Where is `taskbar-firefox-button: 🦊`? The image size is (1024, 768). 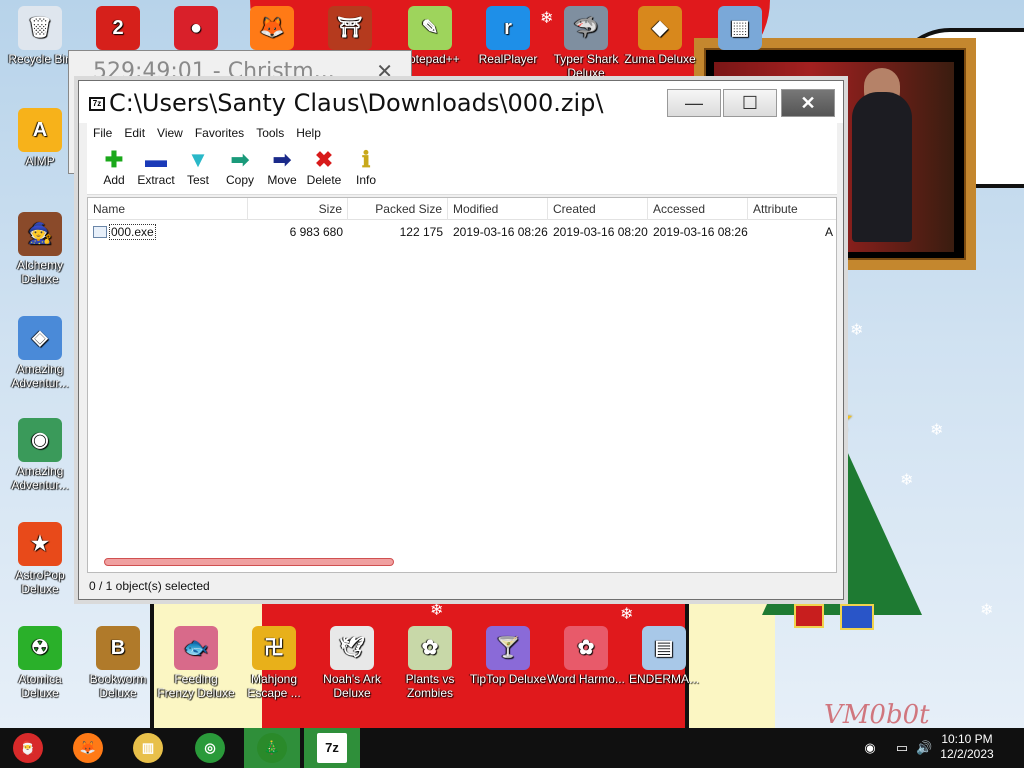
taskbar-firefox-button: 🦊 is located at coordinates (88, 748).